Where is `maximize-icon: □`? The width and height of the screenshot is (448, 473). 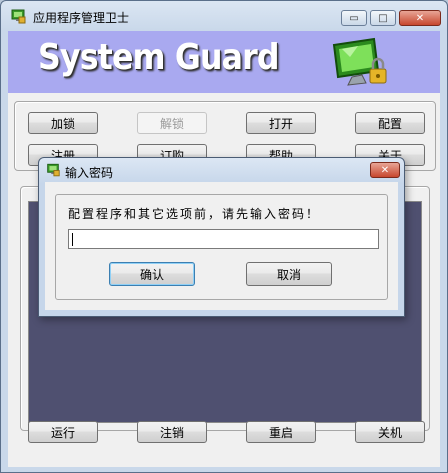 maximize-icon: □ is located at coordinates (383, 18).